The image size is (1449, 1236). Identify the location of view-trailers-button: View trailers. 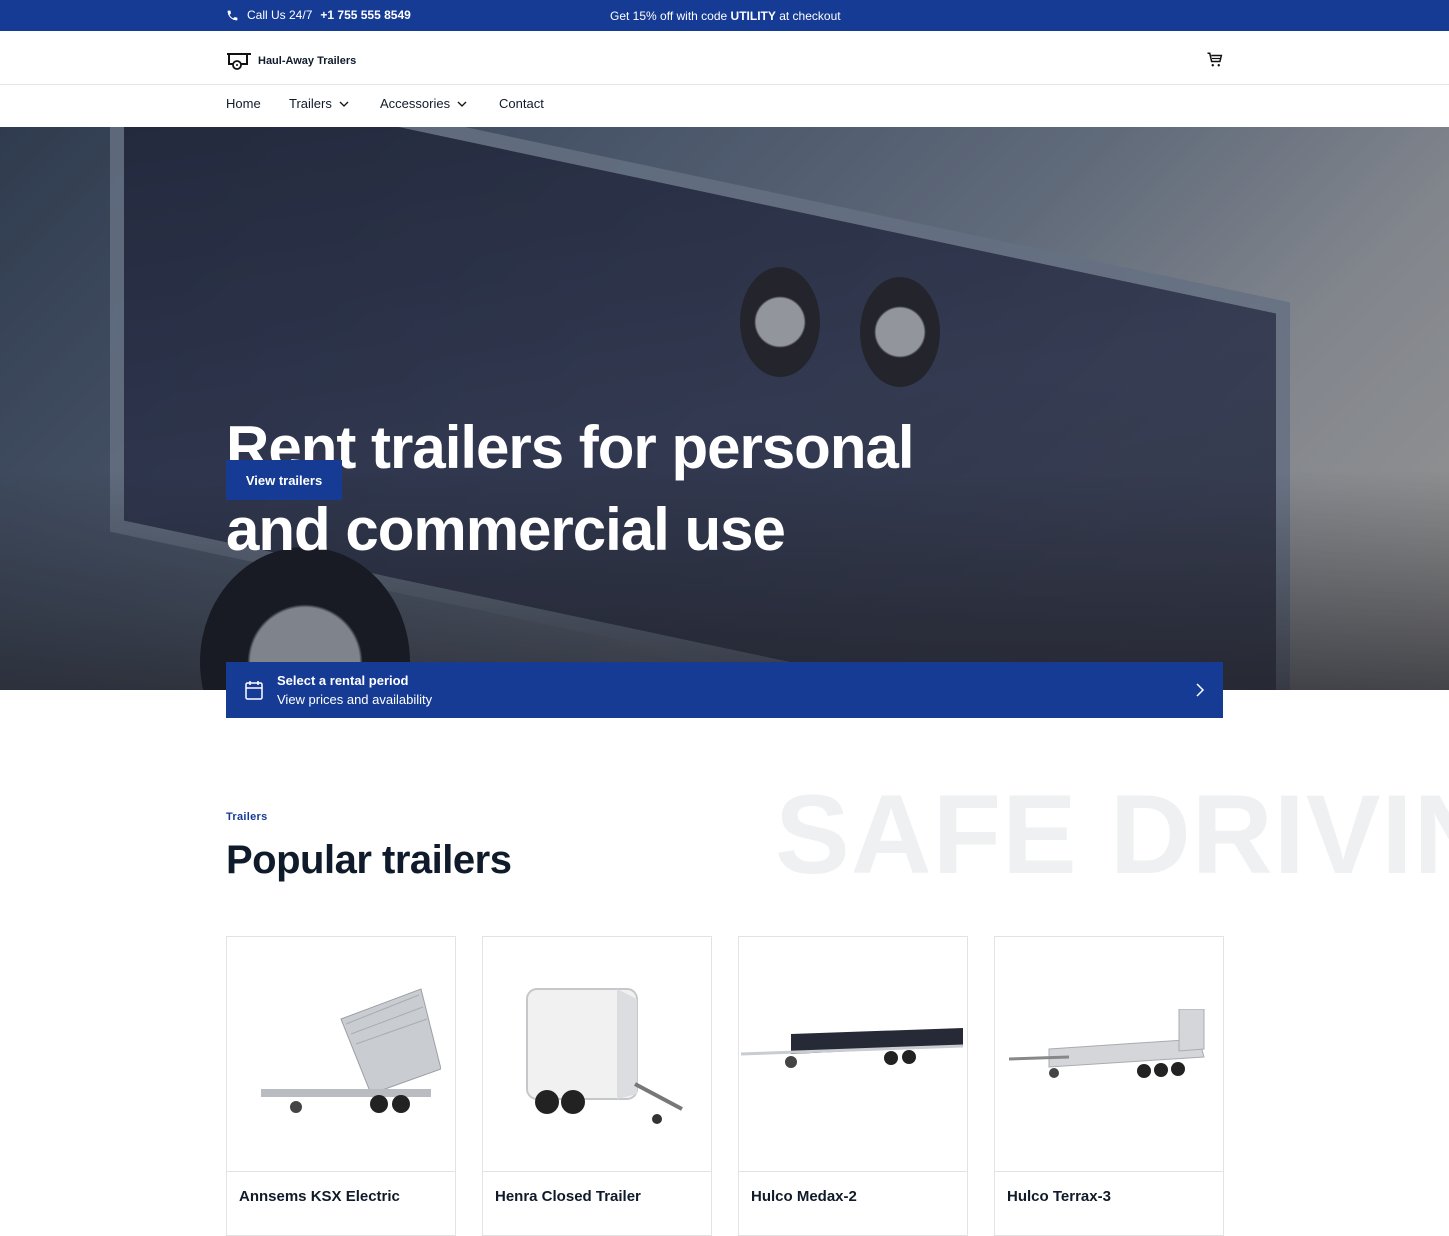
(284, 480).